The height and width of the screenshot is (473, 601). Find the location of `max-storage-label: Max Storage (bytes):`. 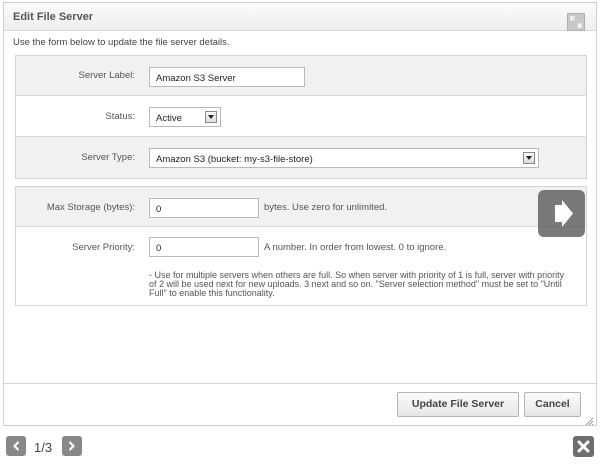

max-storage-label: Max Storage (bytes): is located at coordinates (90, 207).